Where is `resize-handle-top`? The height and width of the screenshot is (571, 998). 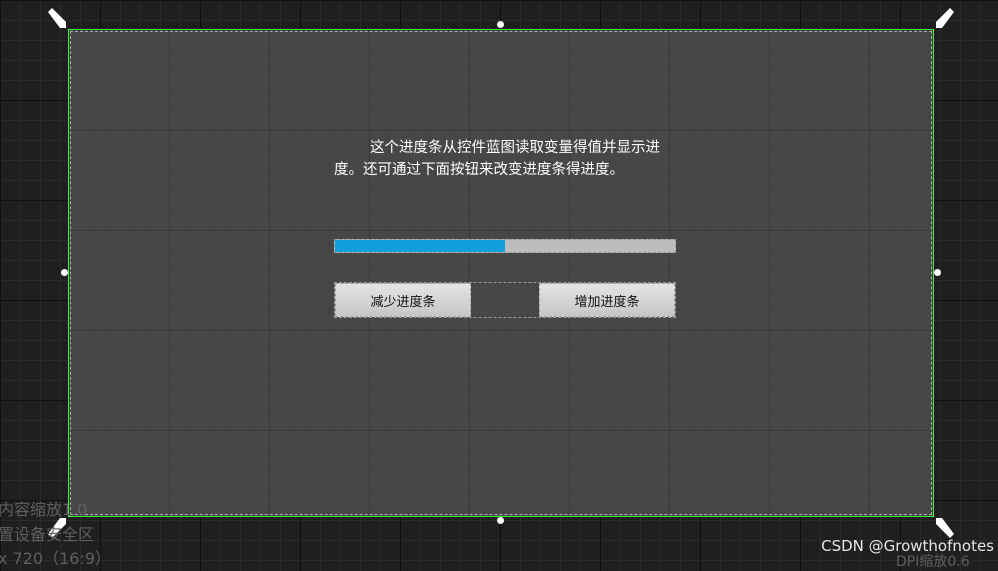 resize-handle-top is located at coordinates (500, 24).